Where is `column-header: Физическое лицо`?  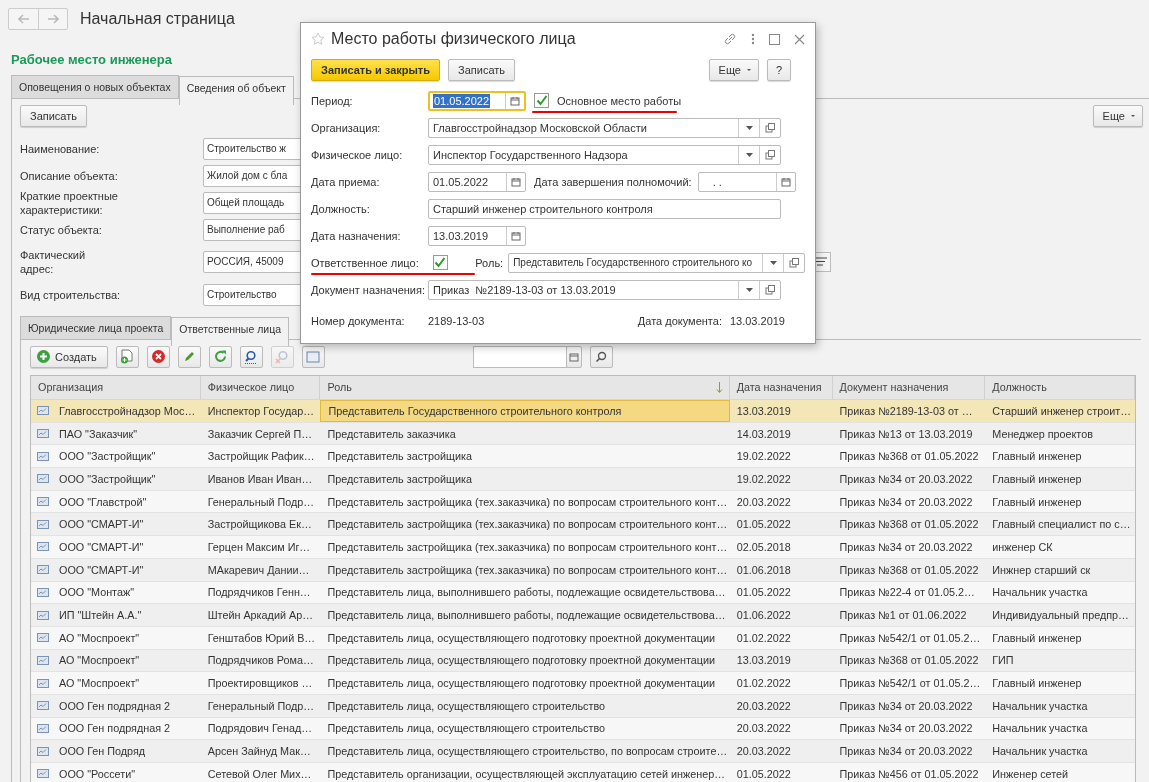
column-header: Физическое лицо is located at coordinates (260, 387).